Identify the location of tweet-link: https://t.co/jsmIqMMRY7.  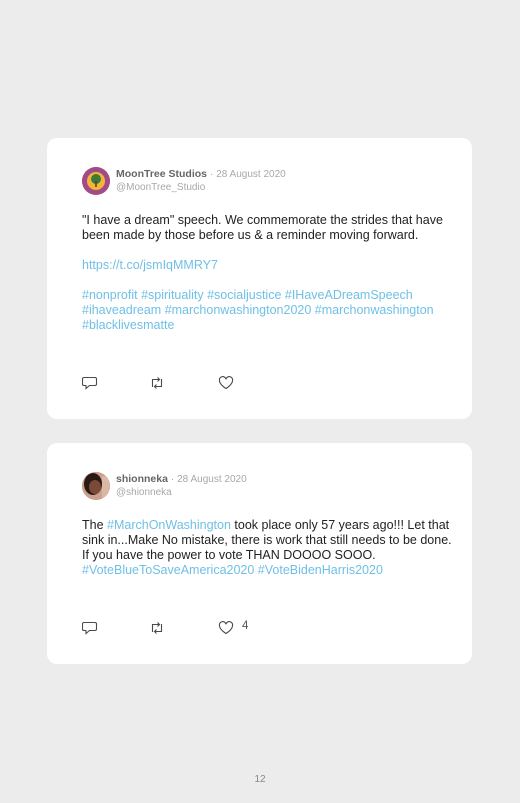
(267, 265).